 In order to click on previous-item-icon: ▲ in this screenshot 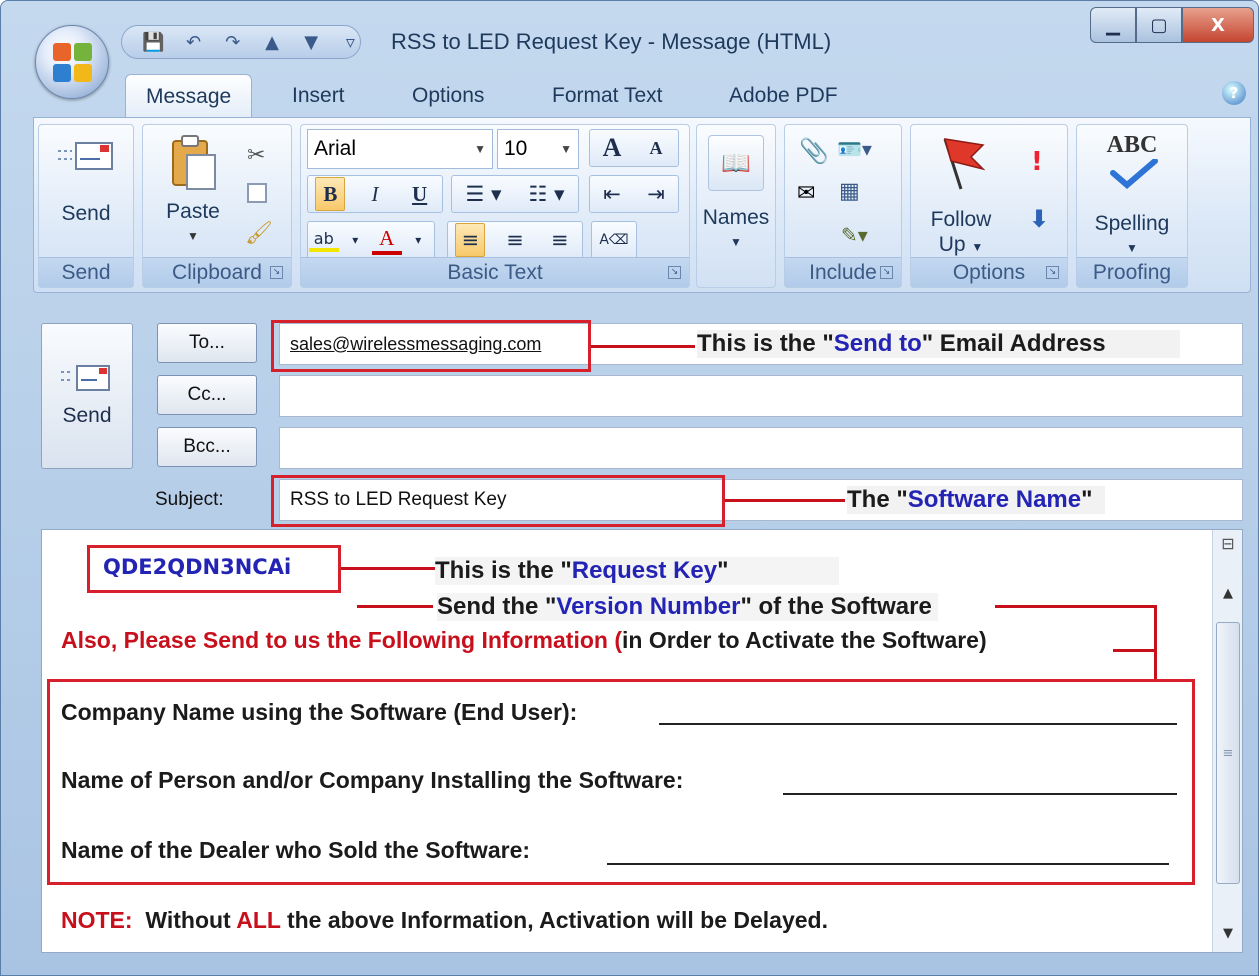, I will do `click(271, 42)`.